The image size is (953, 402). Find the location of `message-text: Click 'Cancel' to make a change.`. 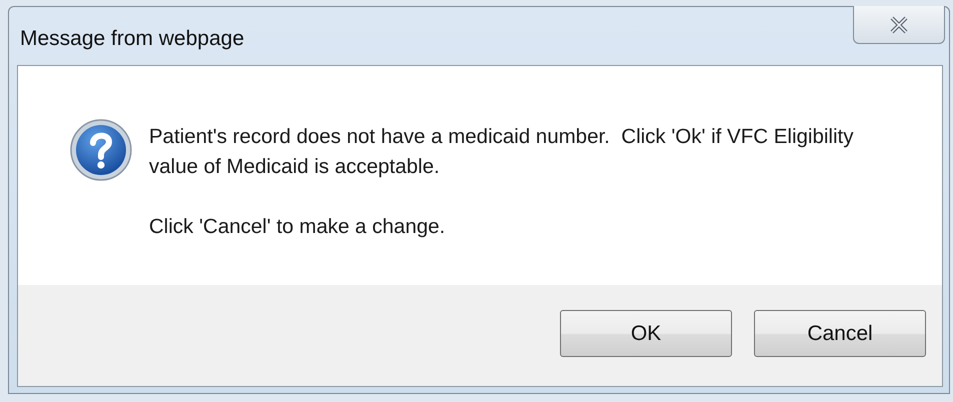

message-text: Click 'Cancel' to make a change. is located at coordinates (297, 227).